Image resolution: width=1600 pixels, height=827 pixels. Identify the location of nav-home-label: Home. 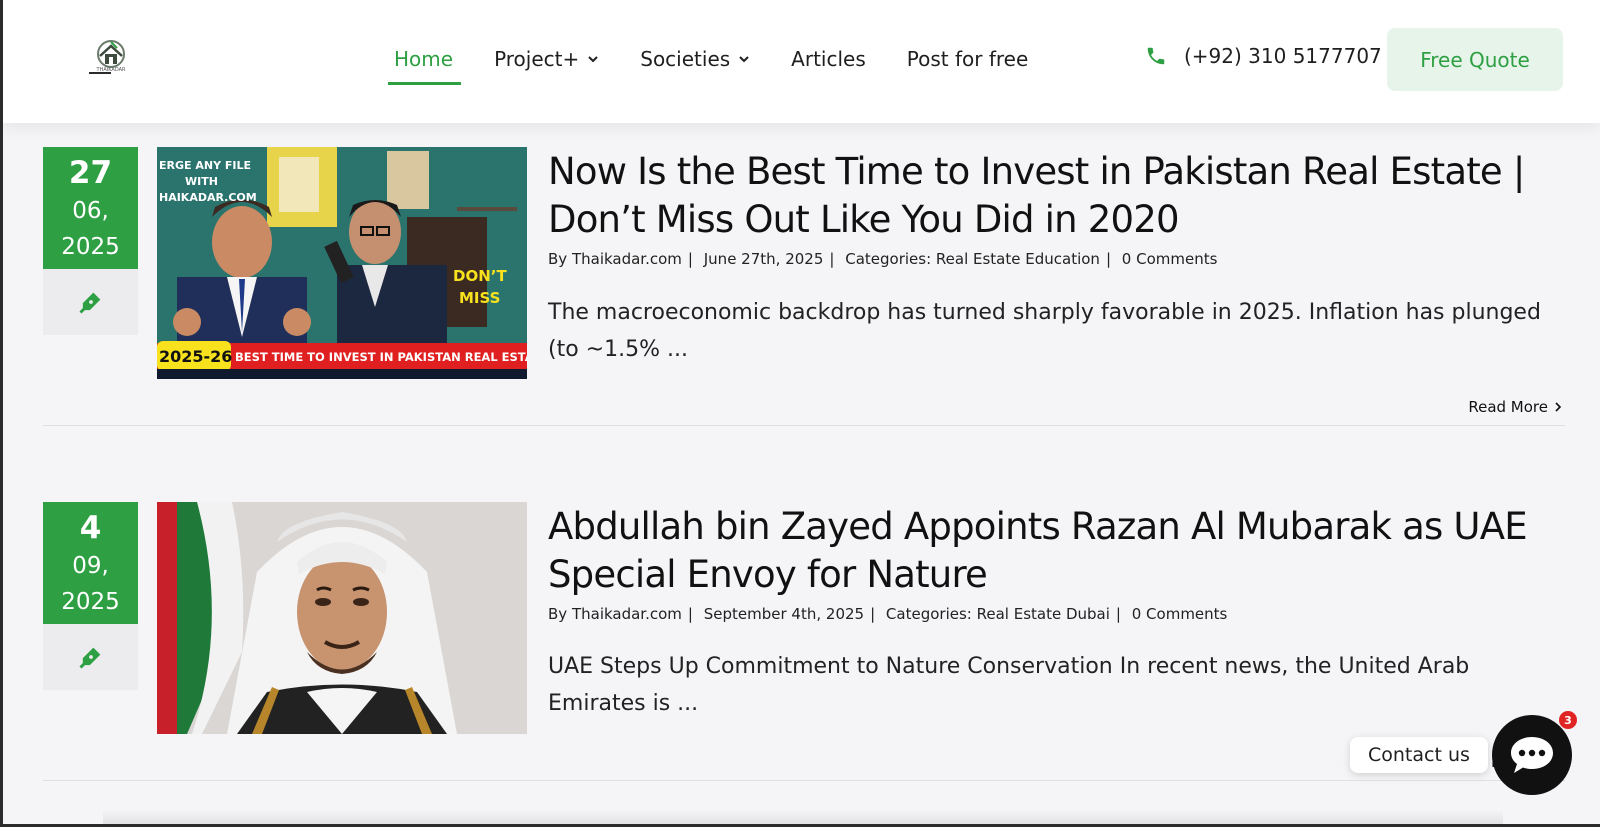
(424, 59).